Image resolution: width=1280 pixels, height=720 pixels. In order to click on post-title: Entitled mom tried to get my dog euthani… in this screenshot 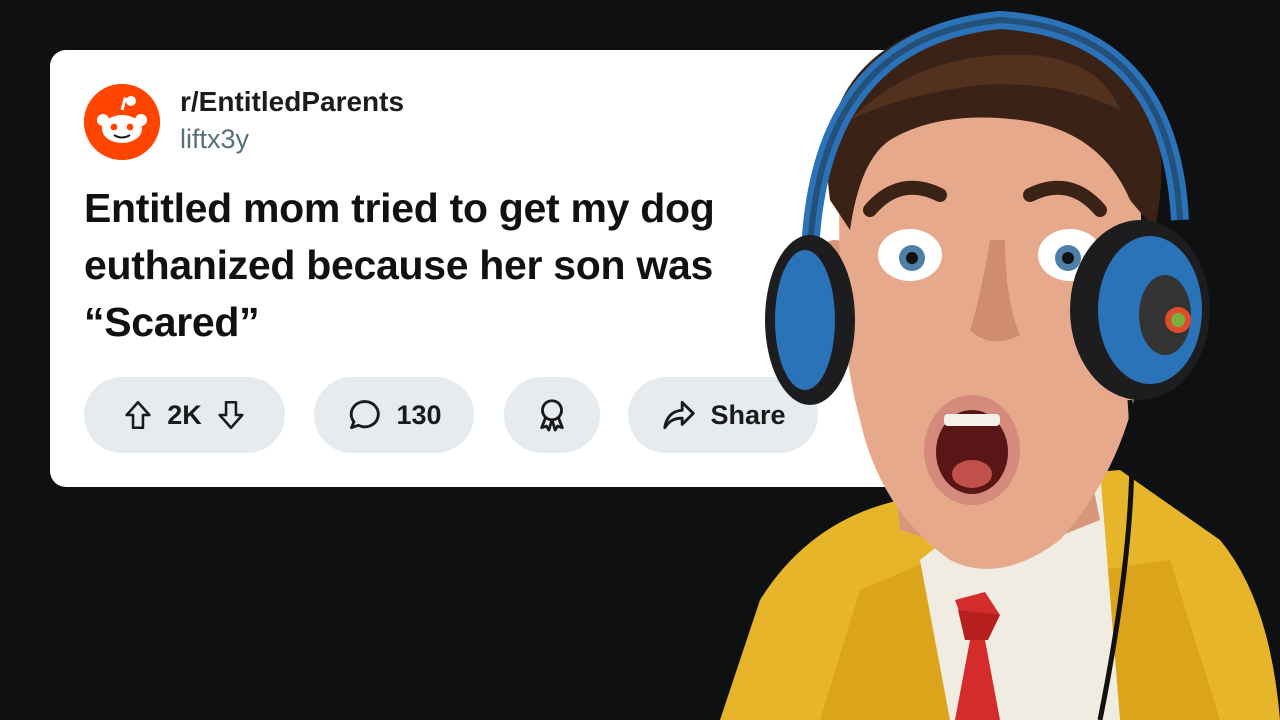, I will do `click(444, 265)`.